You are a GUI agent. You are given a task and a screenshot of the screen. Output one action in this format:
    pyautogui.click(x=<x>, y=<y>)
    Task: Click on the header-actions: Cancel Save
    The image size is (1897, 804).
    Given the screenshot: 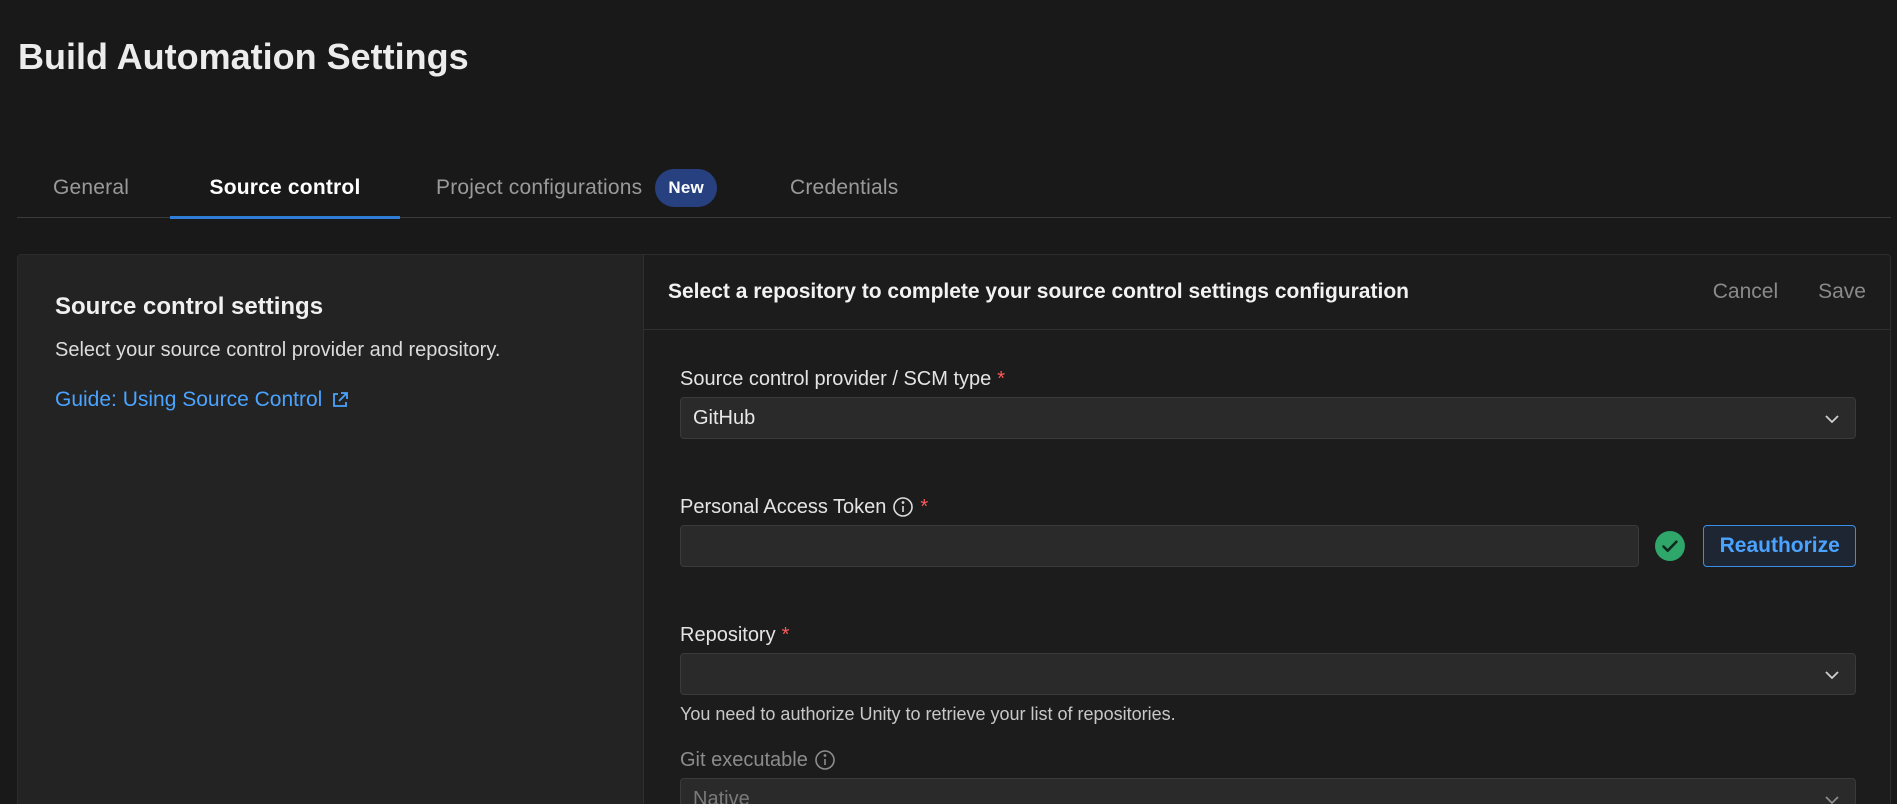 What is the action you would take?
    pyautogui.click(x=1789, y=292)
    